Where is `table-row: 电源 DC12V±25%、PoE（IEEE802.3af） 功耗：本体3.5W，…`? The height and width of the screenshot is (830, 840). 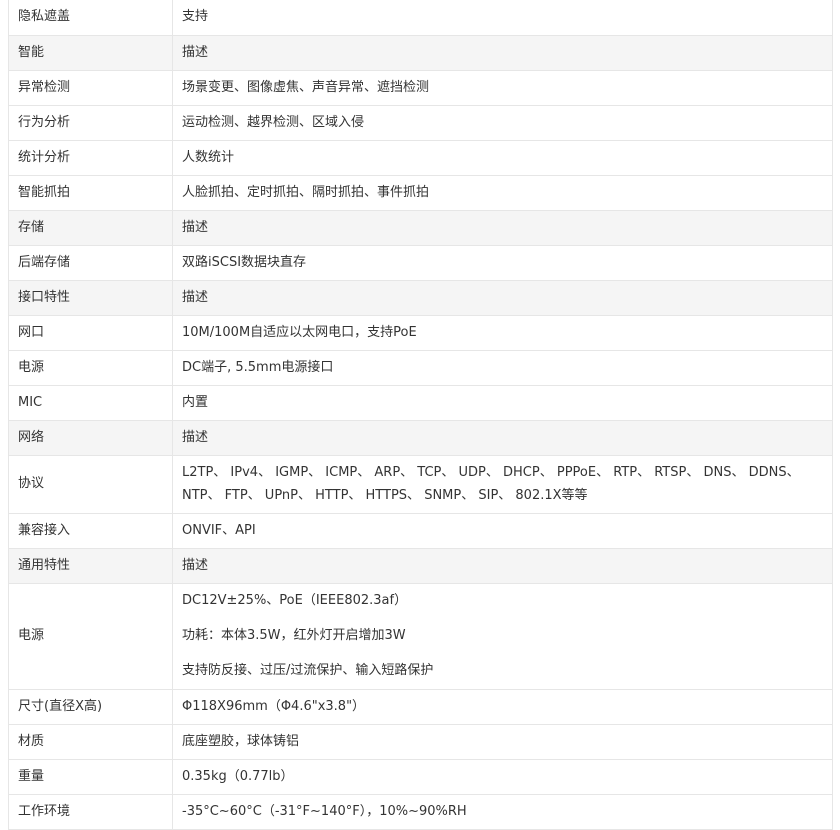
table-row: 电源 DC12V±25%、PoE（IEEE802.3af） 功耗：本体3.5W，… is located at coordinates (420, 636).